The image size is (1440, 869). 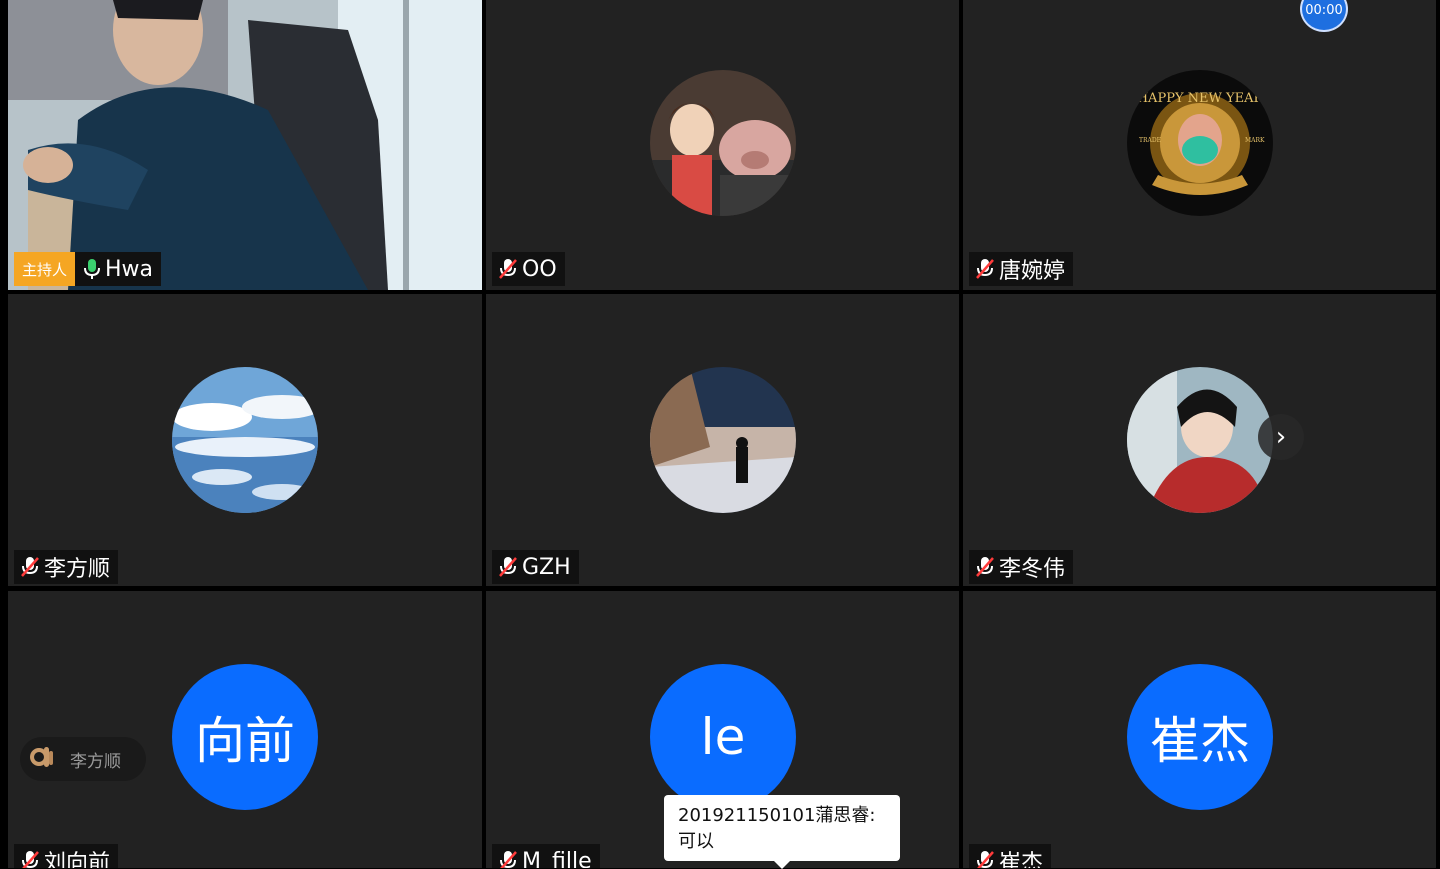 I want to click on name-tag: M_fille, so click(x=546, y=856).